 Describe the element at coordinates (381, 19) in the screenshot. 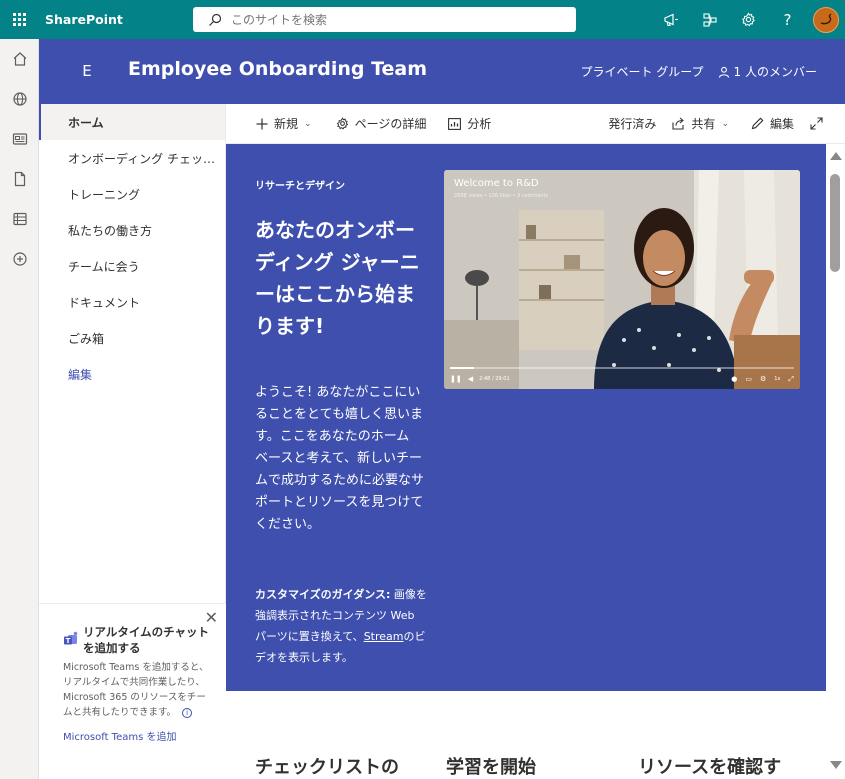

I see `search-input` at that location.